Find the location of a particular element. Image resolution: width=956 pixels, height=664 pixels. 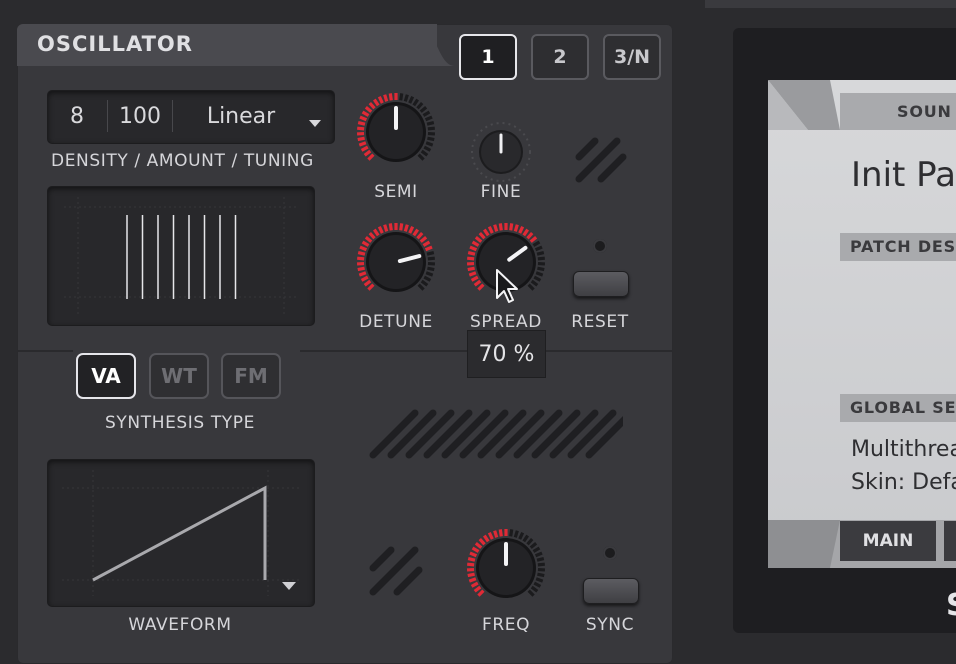

screen-corner-left-bottom is located at coordinates (804, 544).